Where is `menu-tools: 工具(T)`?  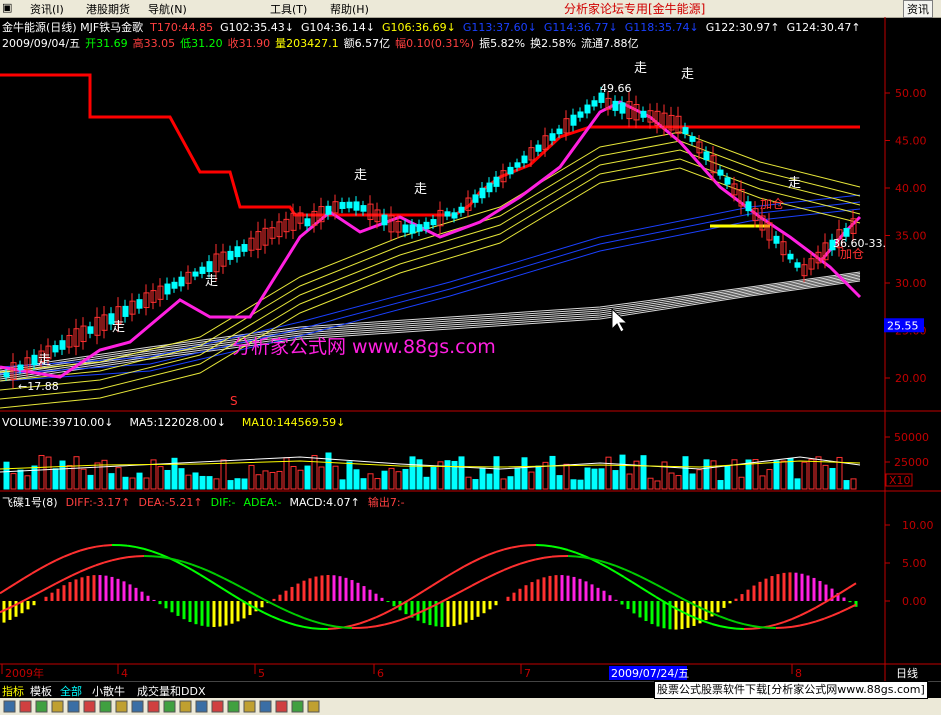
menu-tools: 工具(T) is located at coordinates (288, 9).